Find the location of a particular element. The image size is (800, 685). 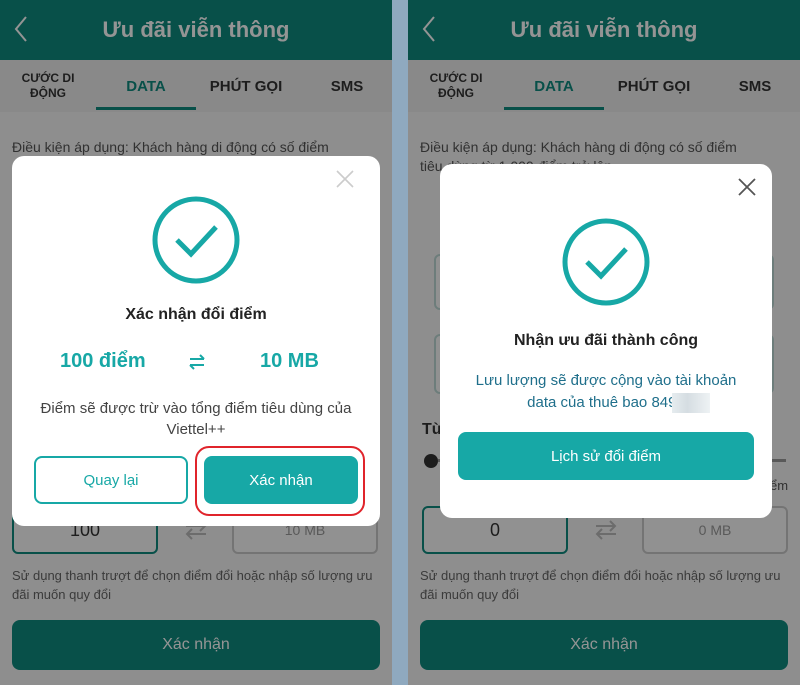

history-button: Lịch sử đổi điểm is located at coordinates (606, 456).